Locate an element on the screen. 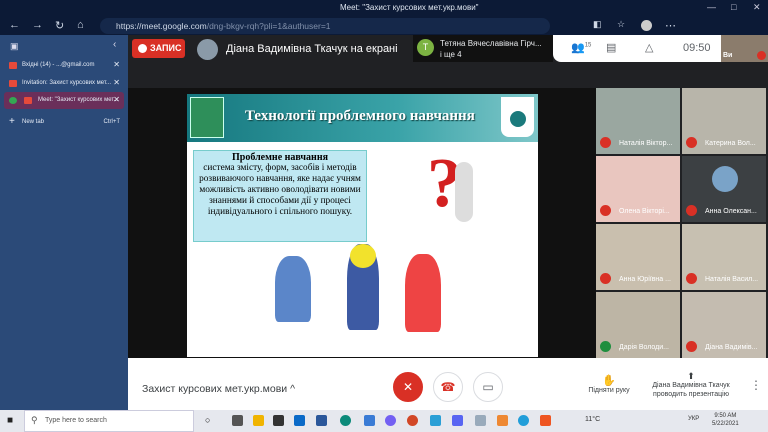  meeting-name: Захист курсових мет.укр.мови is located at coordinates (215, 389).